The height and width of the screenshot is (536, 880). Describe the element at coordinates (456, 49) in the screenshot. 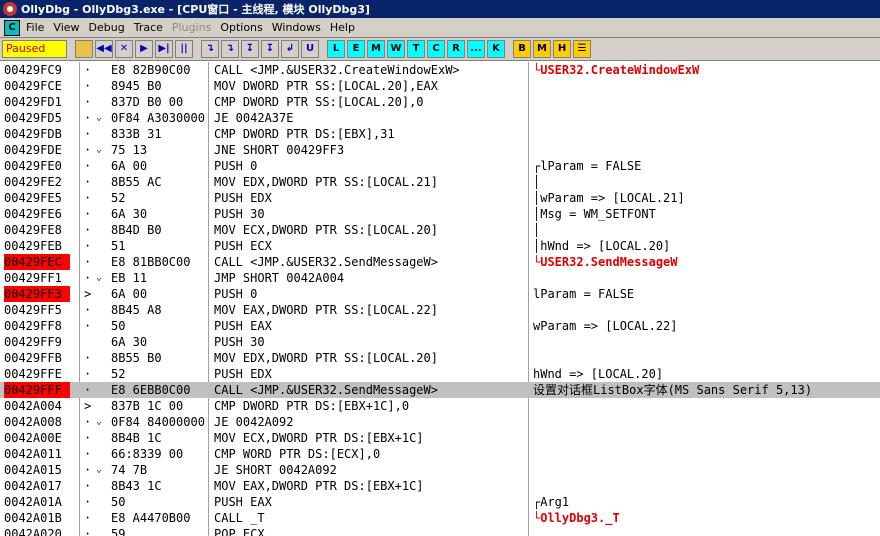

I see `window-button-6: R` at that location.